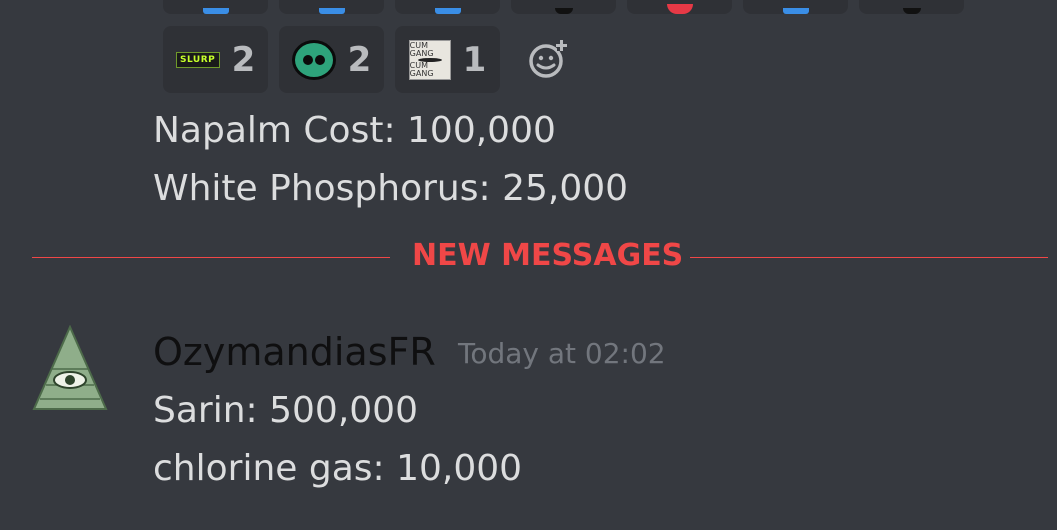 Image resolution: width=1057 pixels, height=530 pixels. Describe the element at coordinates (869, 257) in the screenshot. I see `new-messages-divider-right` at that location.